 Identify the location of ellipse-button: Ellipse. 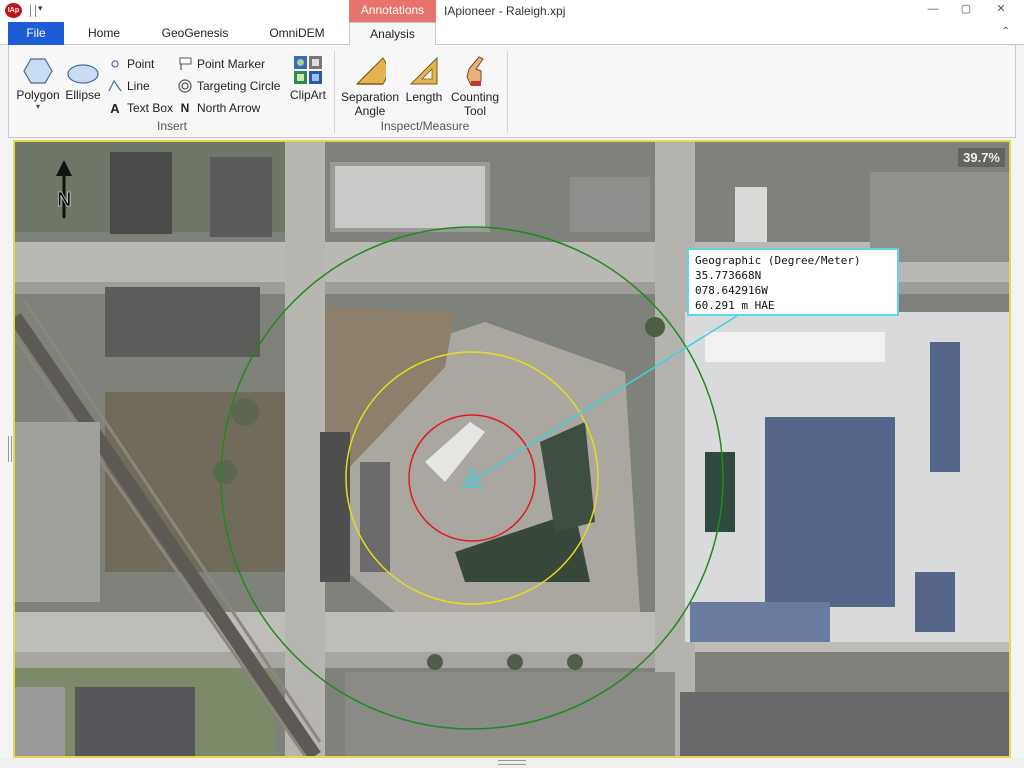
(83, 82).